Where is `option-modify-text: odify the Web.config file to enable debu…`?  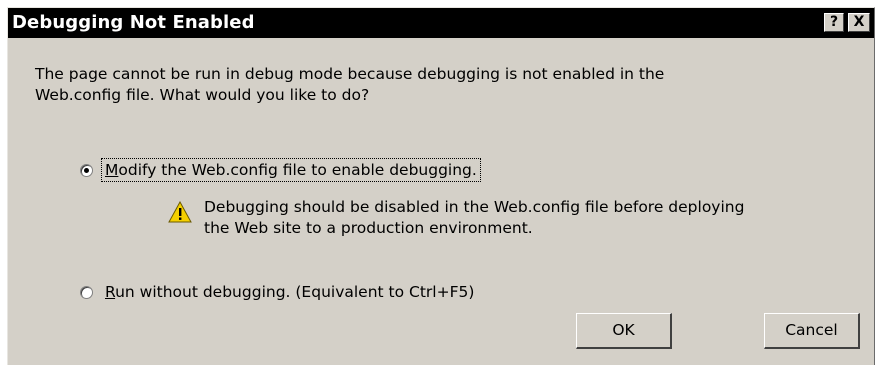 option-modify-text: odify the Web.config file to enable debu… is located at coordinates (297, 170).